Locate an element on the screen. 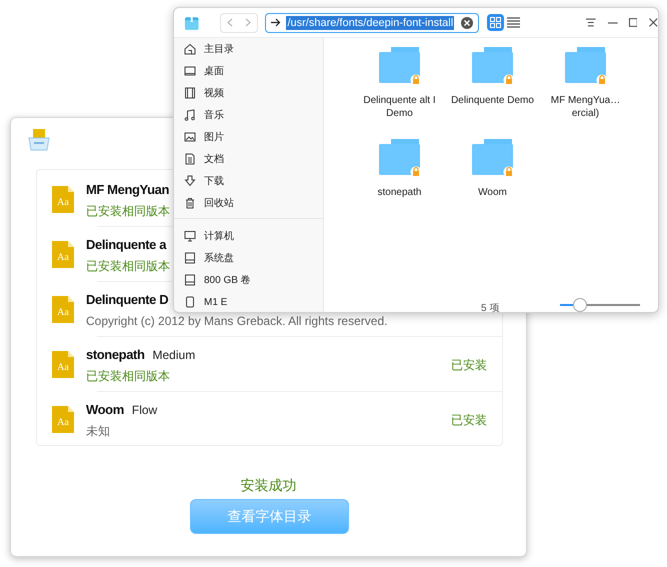 This screenshot has width=667, height=567. font-name: MF MengYuan is located at coordinates (127, 189).